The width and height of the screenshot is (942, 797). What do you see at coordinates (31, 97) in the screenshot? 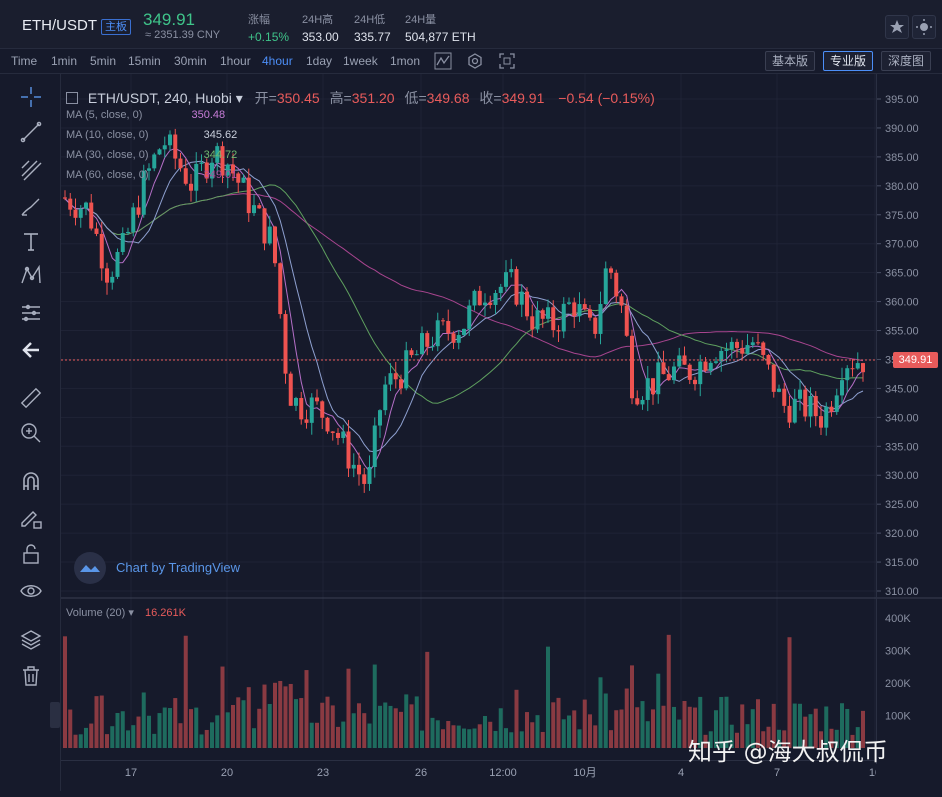
I see `crosshair-icon` at bounding box center [31, 97].